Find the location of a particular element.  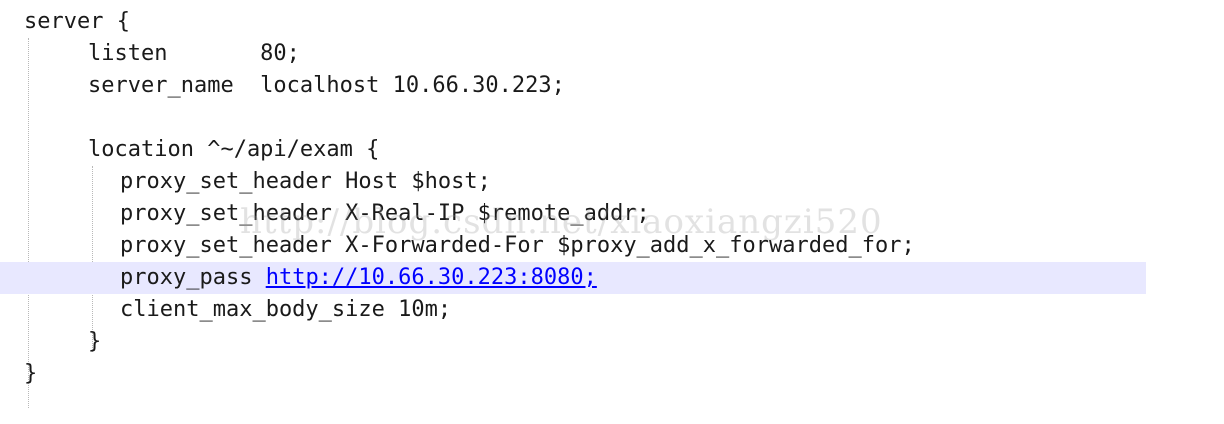

code-line: client_max_body_size 10m; is located at coordinates (225, 310).